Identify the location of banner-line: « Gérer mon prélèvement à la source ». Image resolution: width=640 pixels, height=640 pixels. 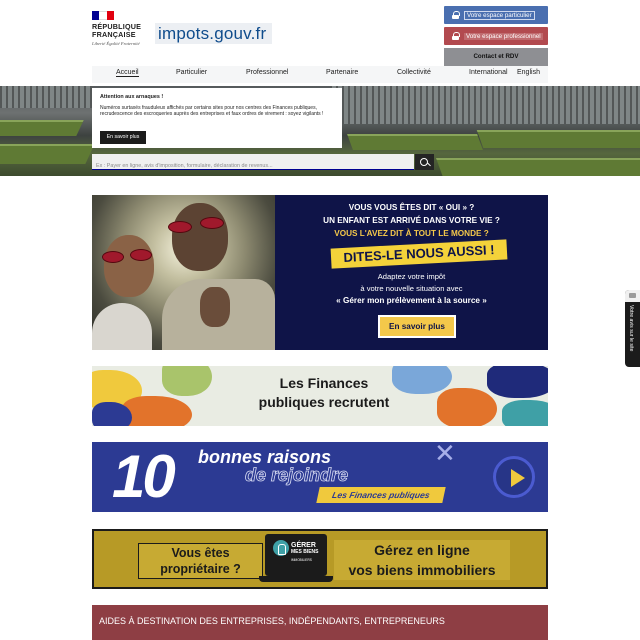
(411, 300).